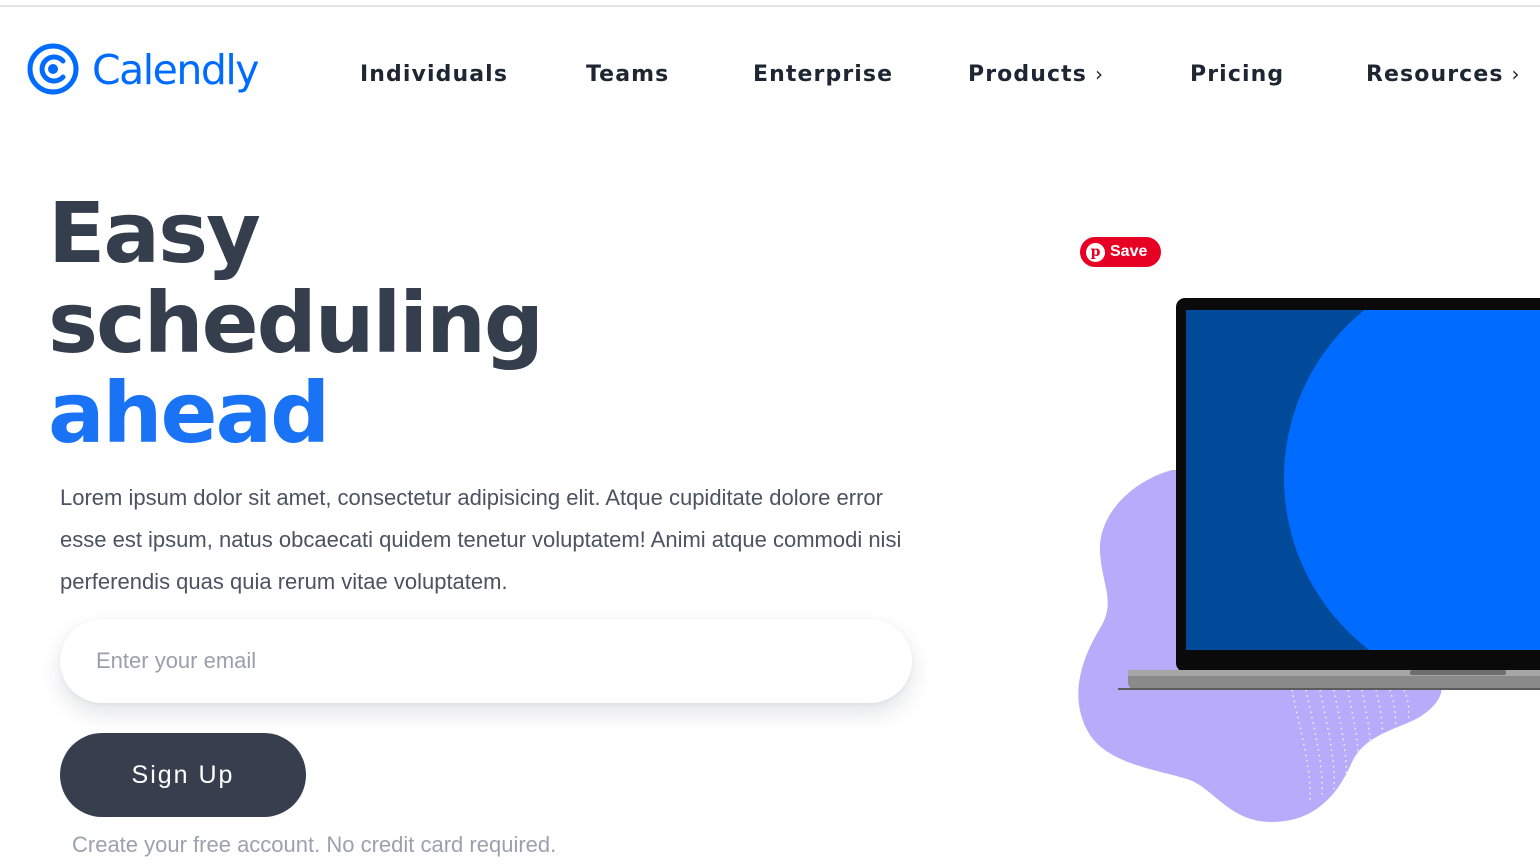 This screenshot has width=1540, height=868. Describe the element at coordinates (1095, 252) in the screenshot. I see `pinterest-icon: p` at that location.